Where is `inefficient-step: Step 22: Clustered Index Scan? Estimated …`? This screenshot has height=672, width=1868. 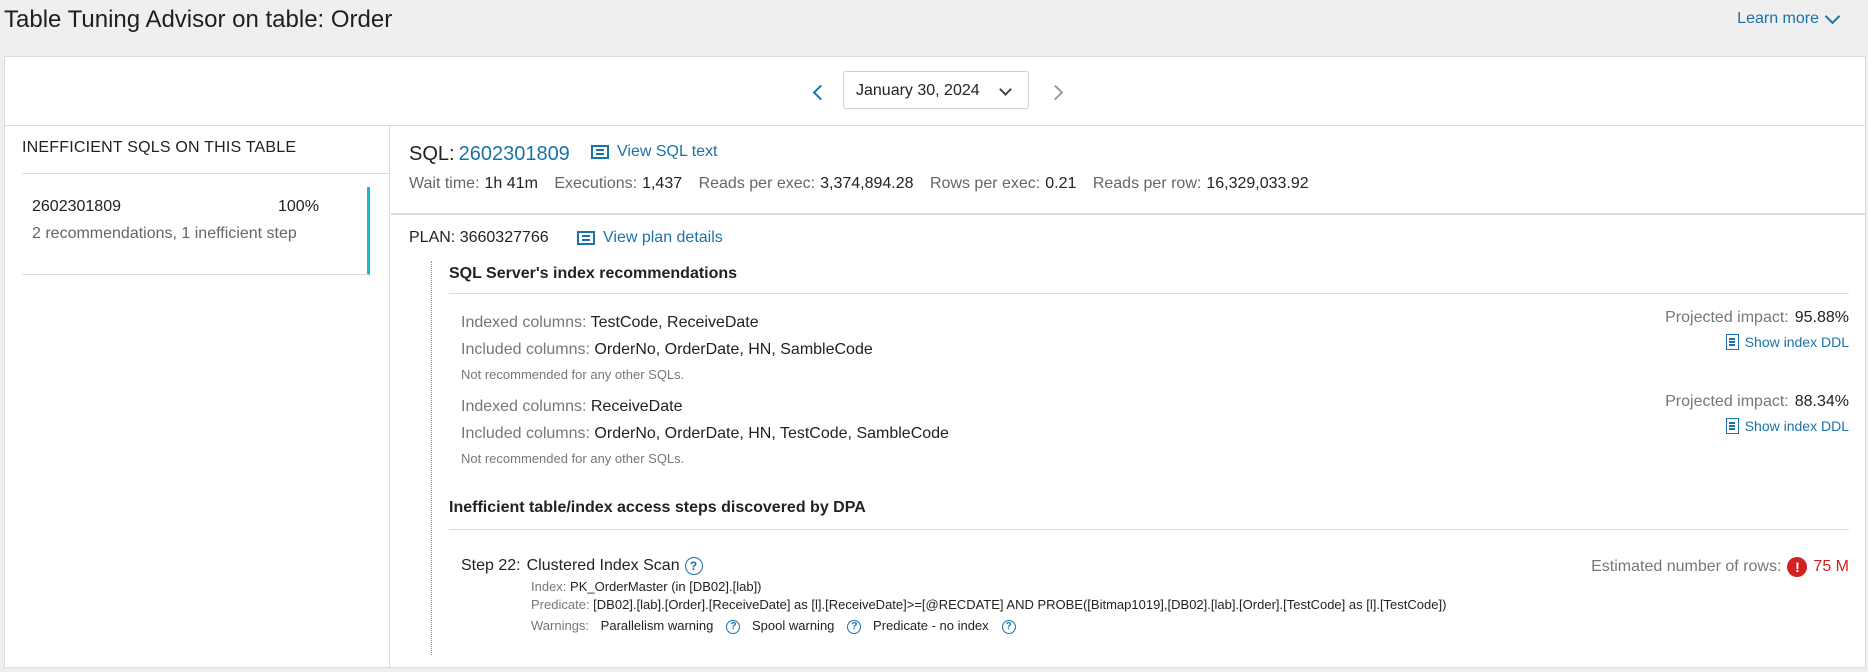 inefficient-step: Step 22: Clustered Index Scan? Estimated … is located at coordinates (1155, 595).